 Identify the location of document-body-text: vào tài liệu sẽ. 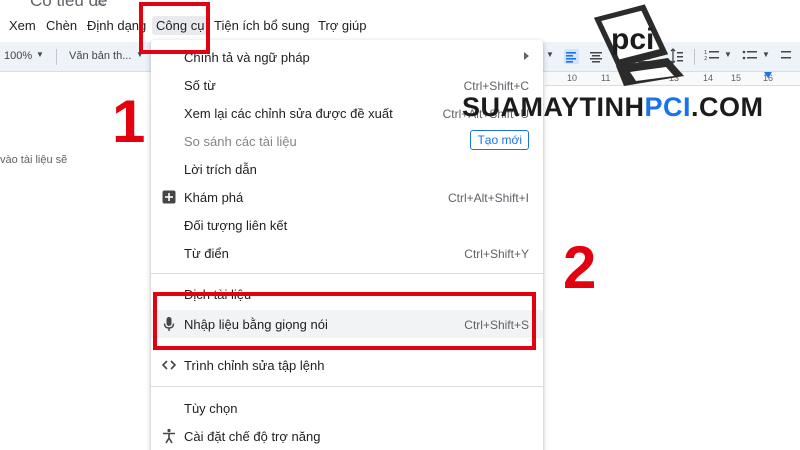
(34, 160).